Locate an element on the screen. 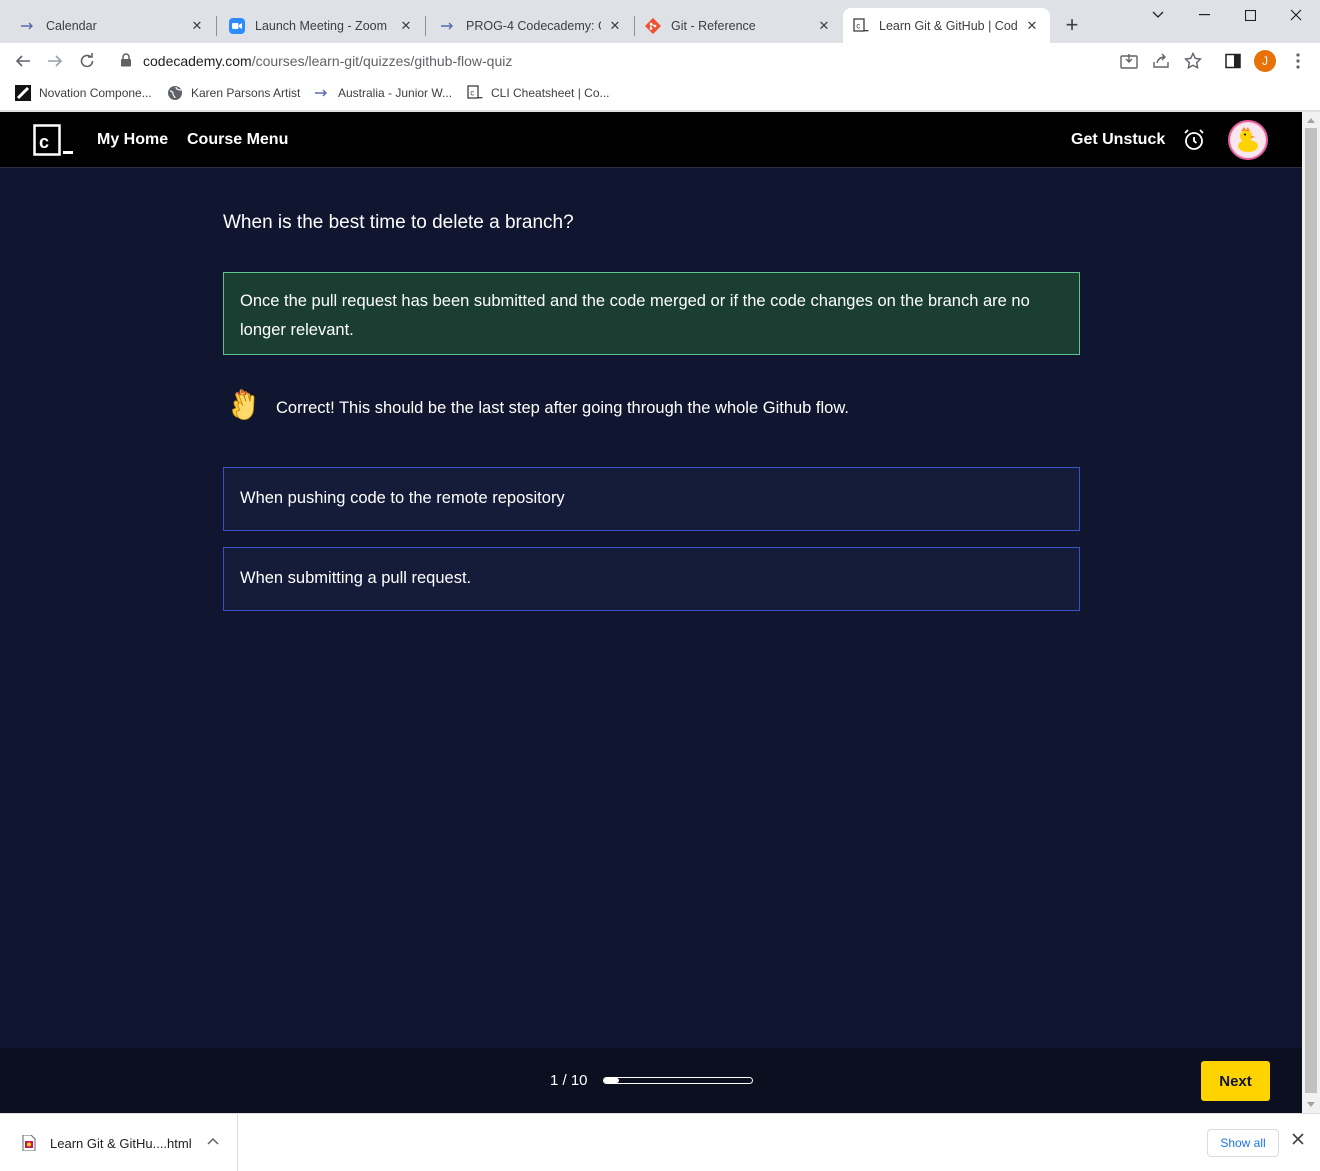 This screenshot has height=1171, width=1320. git-logo-icon is located at coordinates (653, 25).